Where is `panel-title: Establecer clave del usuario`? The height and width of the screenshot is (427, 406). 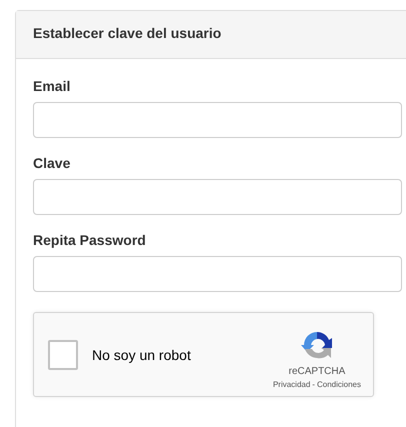
panel-title: Establecer clave del usuario is located at coordinates (127, 33).